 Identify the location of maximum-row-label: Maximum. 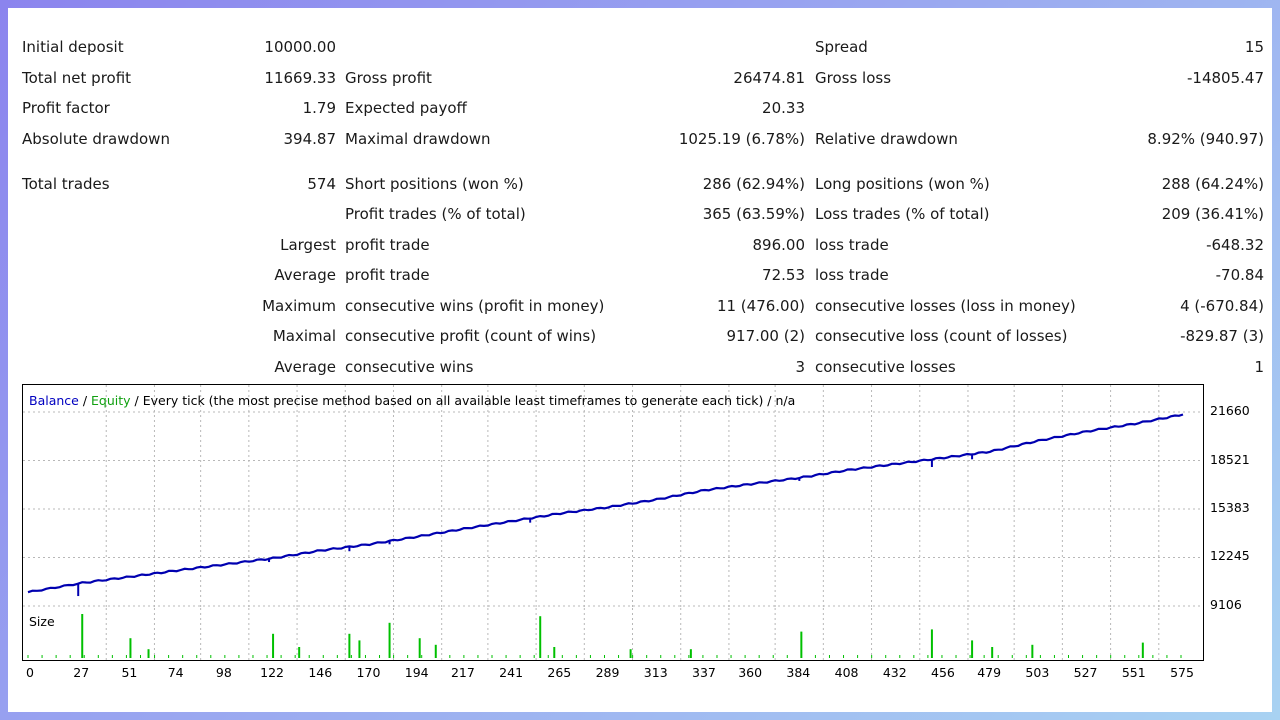
(299, 306).